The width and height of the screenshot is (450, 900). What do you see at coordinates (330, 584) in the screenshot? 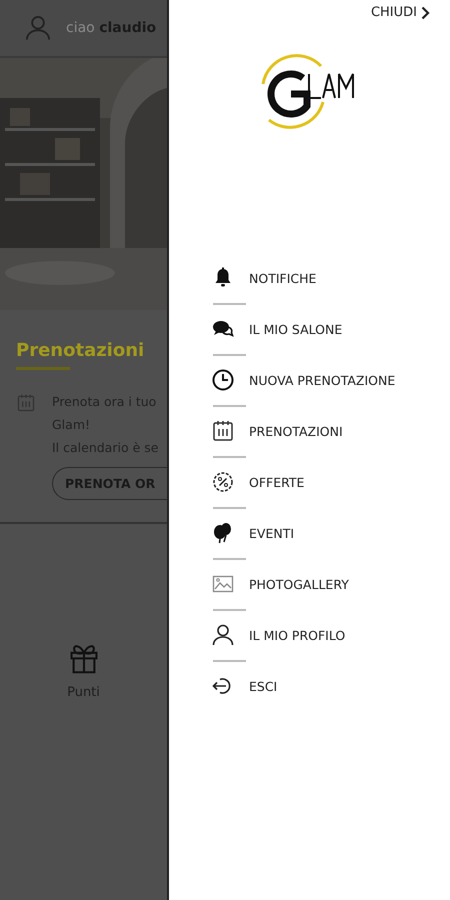
I see `menu-item: PHOTOGALLERY` at bounding box center [330, 584].